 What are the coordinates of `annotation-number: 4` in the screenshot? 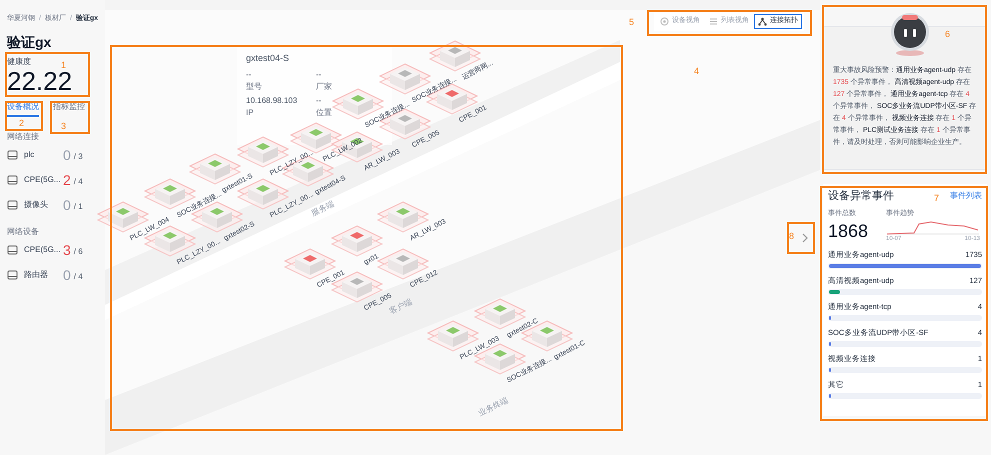 It's located at (697, 71).